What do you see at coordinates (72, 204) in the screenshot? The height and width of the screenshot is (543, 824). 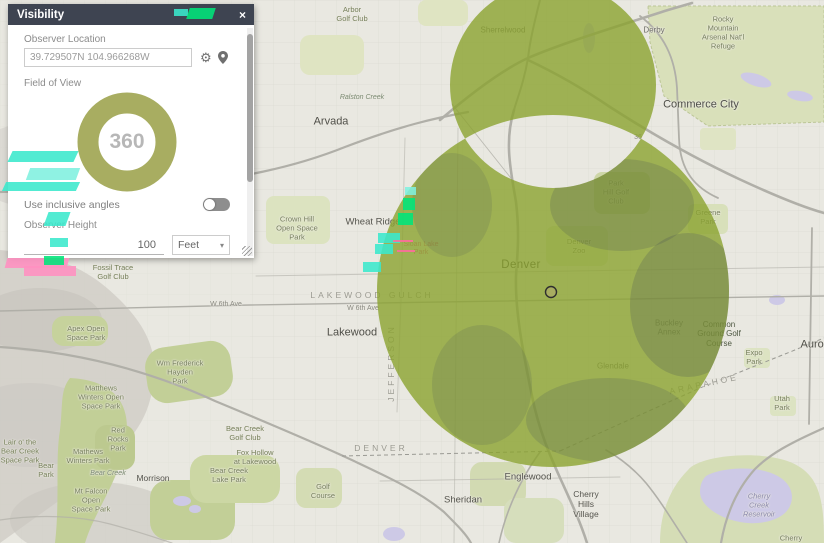 I see `inclusive-angles-label: Use inclusive angles` at bounding box center [72, 204].